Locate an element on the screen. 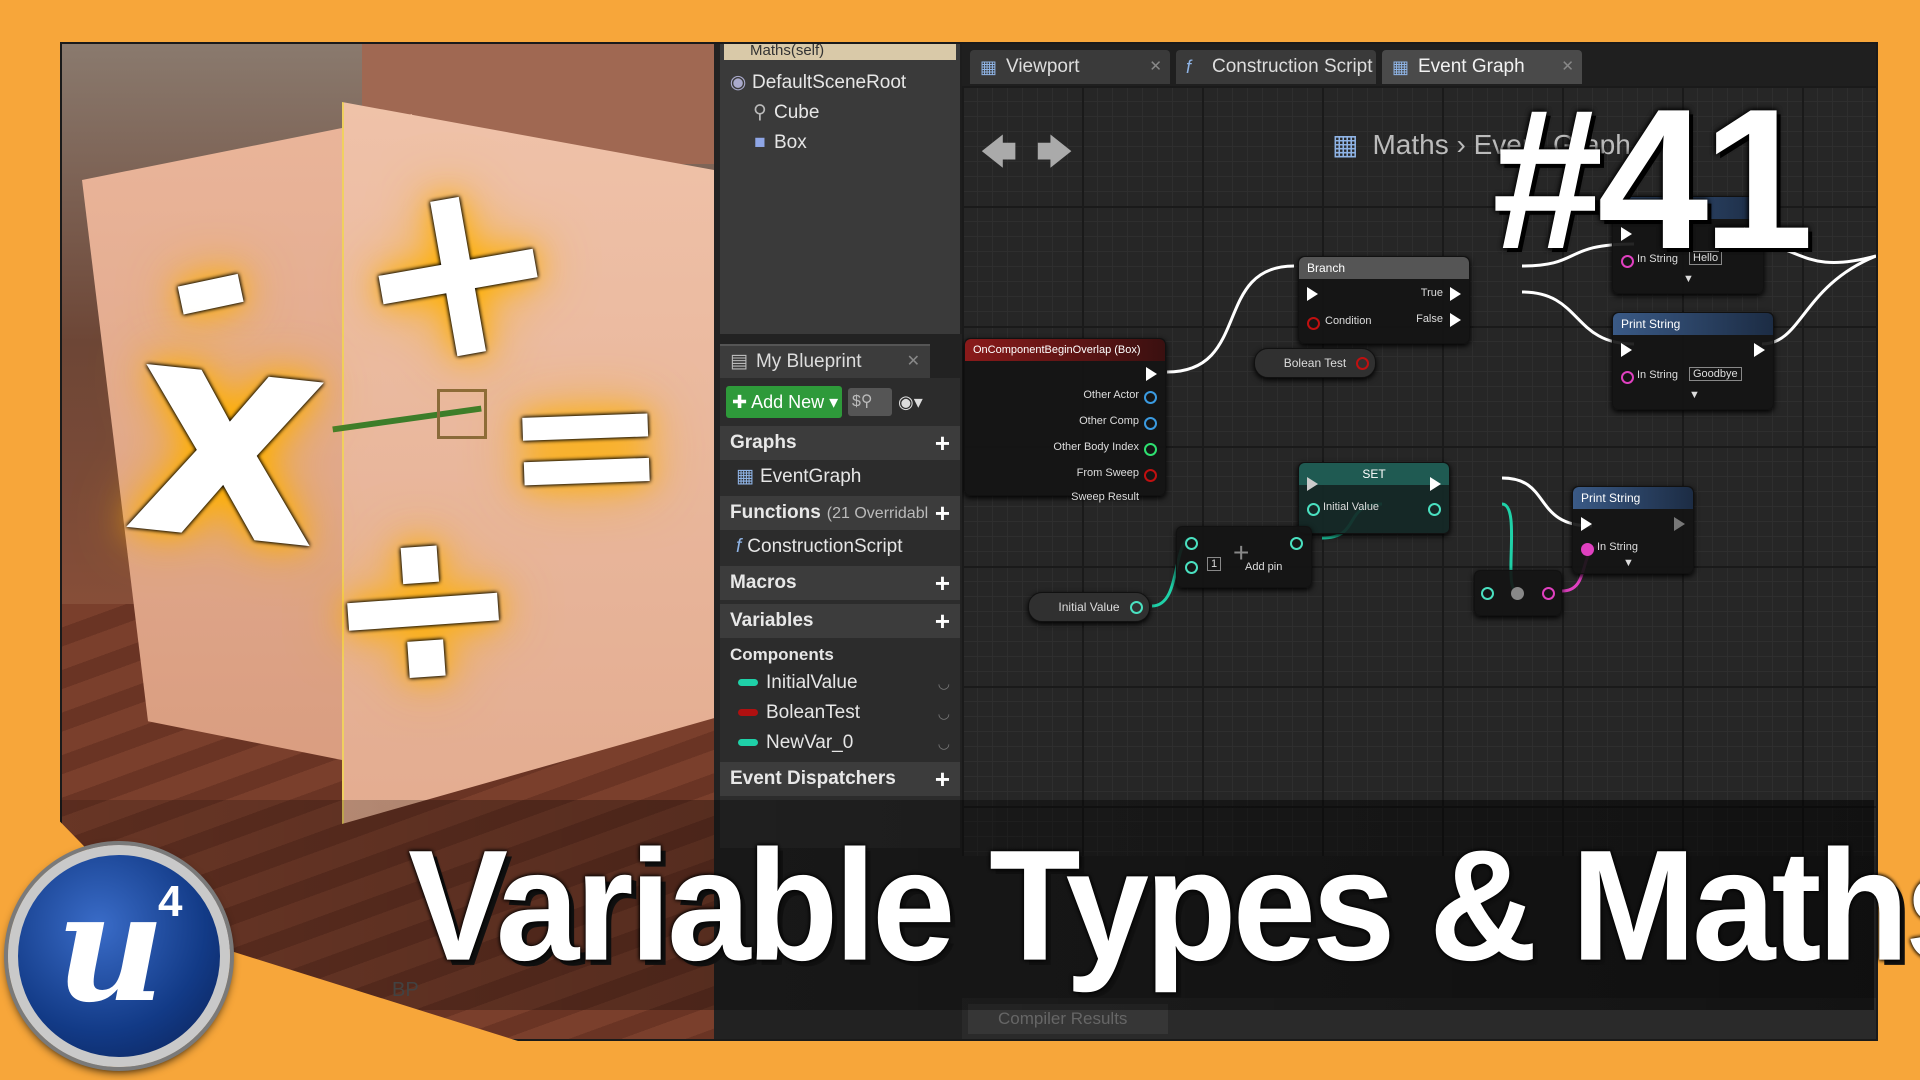  tree-item-label: Box is located at coordinates (790, 142).